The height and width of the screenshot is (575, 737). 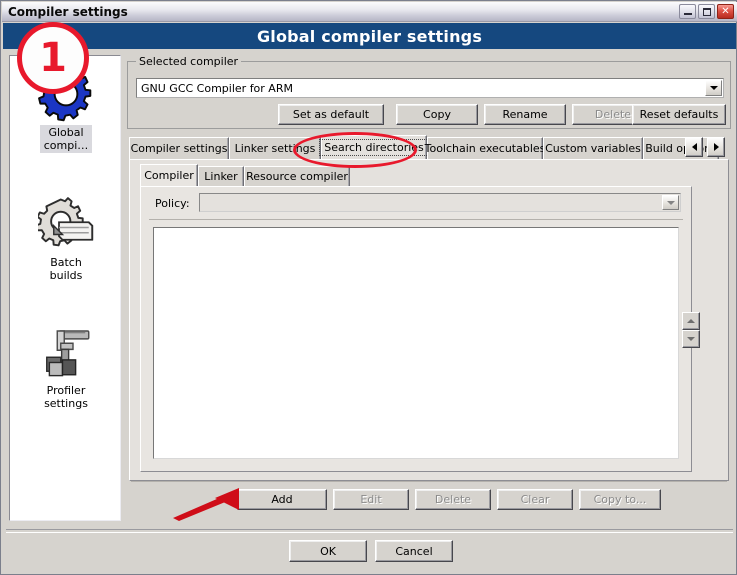 I want to click on caption-button-group: ✕, so click(x=706, y=11).